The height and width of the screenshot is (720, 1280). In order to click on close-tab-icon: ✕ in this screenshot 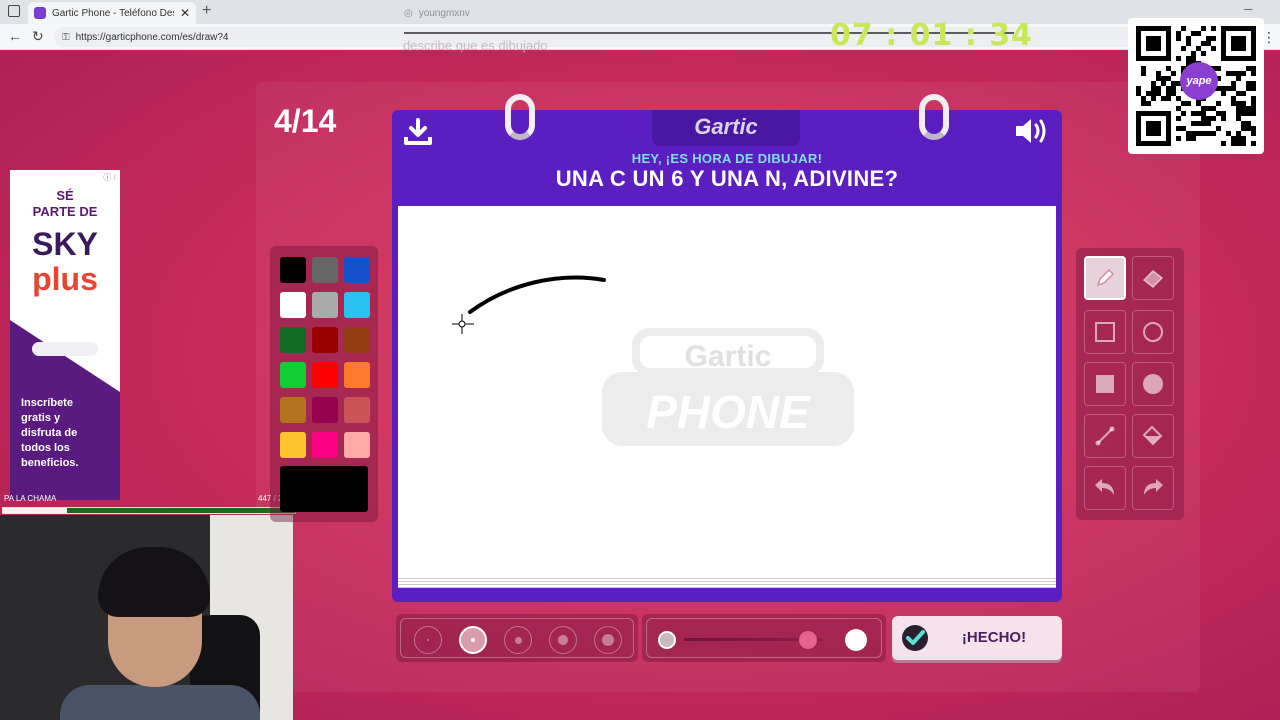, I will do `click(185, 13)`.